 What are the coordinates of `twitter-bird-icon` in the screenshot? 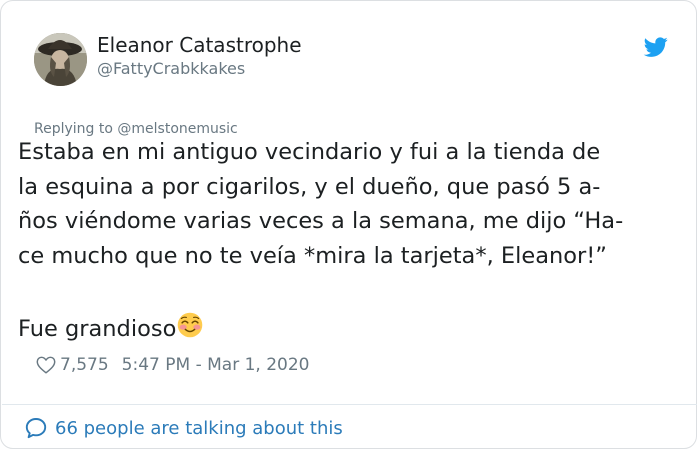 It's located at (656, 47).